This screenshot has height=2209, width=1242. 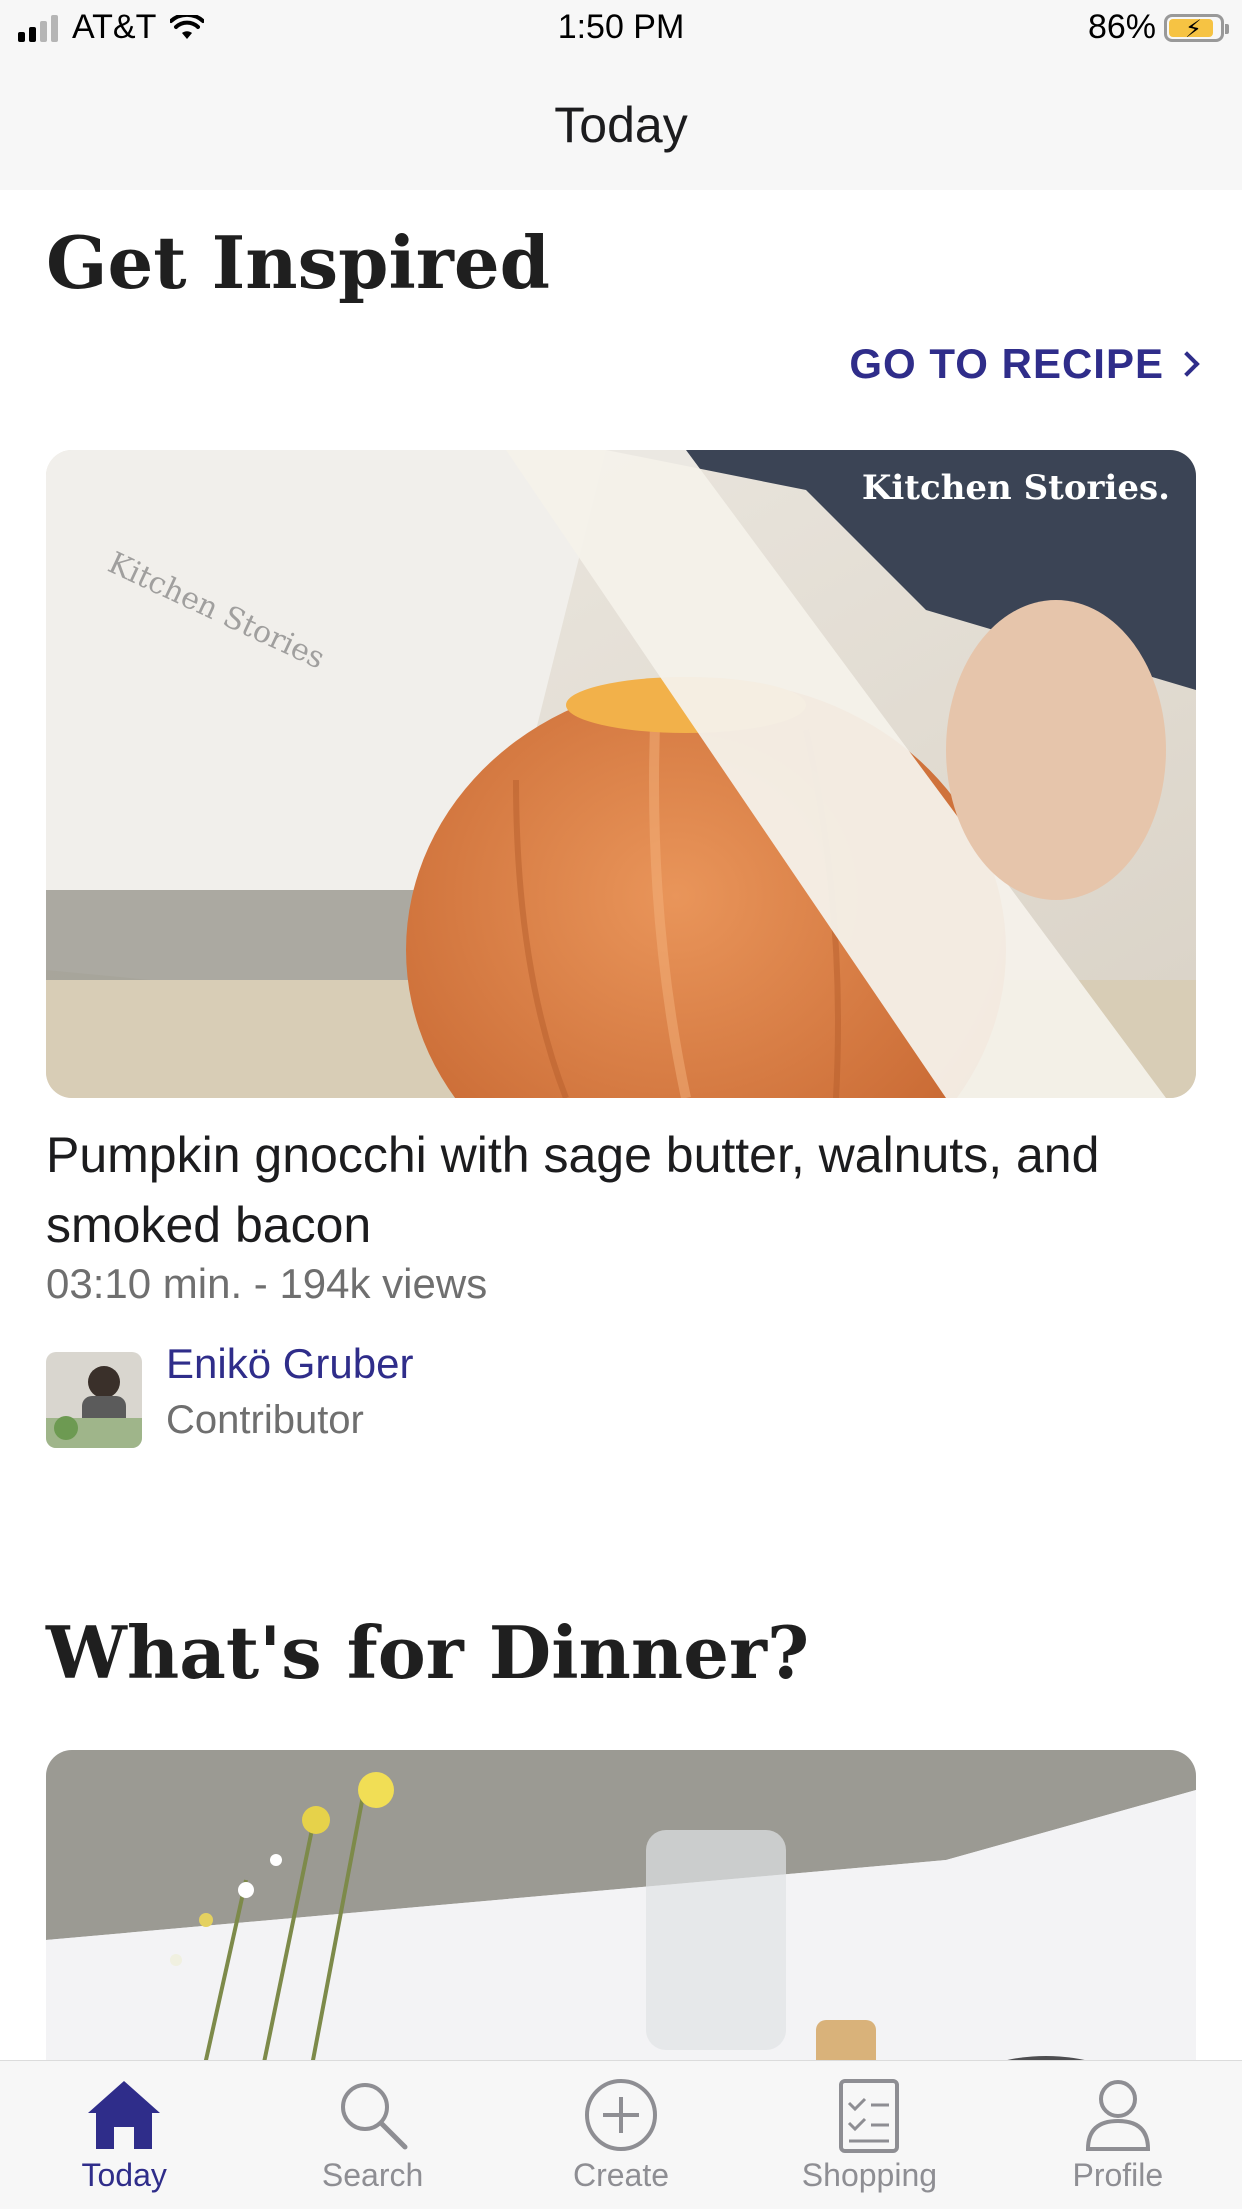 I want to click on tab-label-shopping: Shopping, so click(x=869, y=2175).